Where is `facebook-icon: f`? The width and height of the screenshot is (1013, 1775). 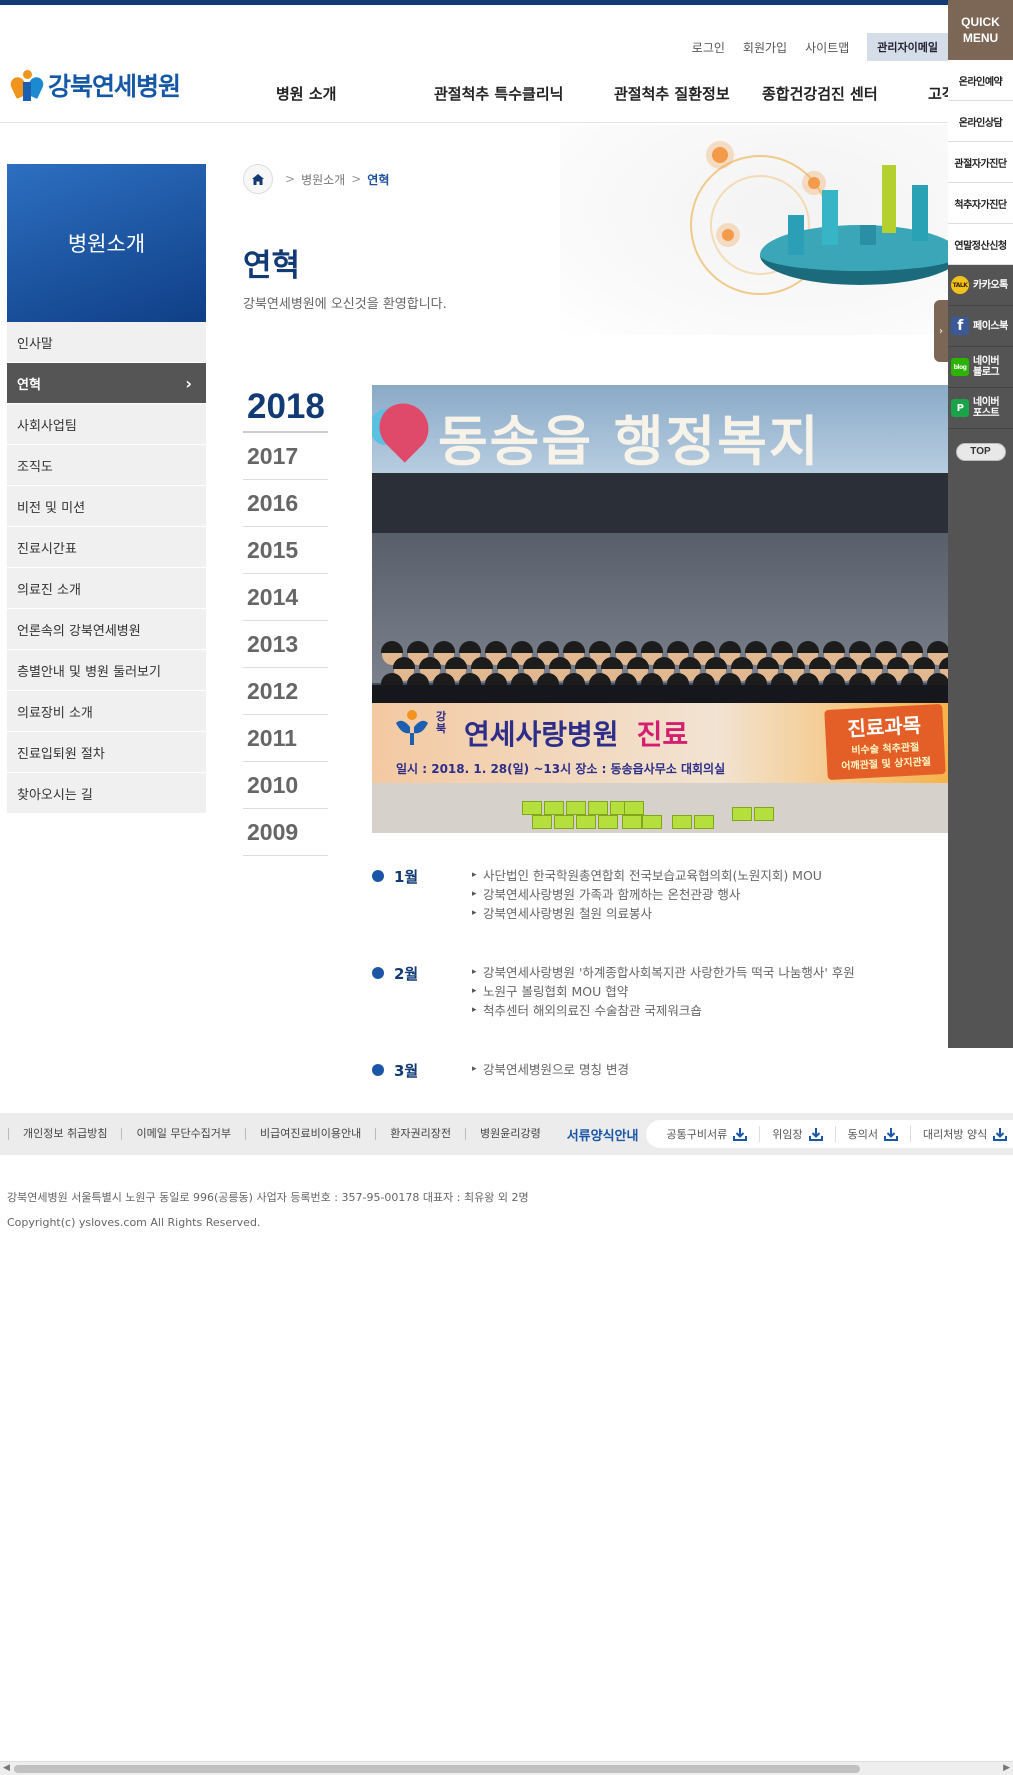
facebook-icon: f is located at coordinates (960, 326).